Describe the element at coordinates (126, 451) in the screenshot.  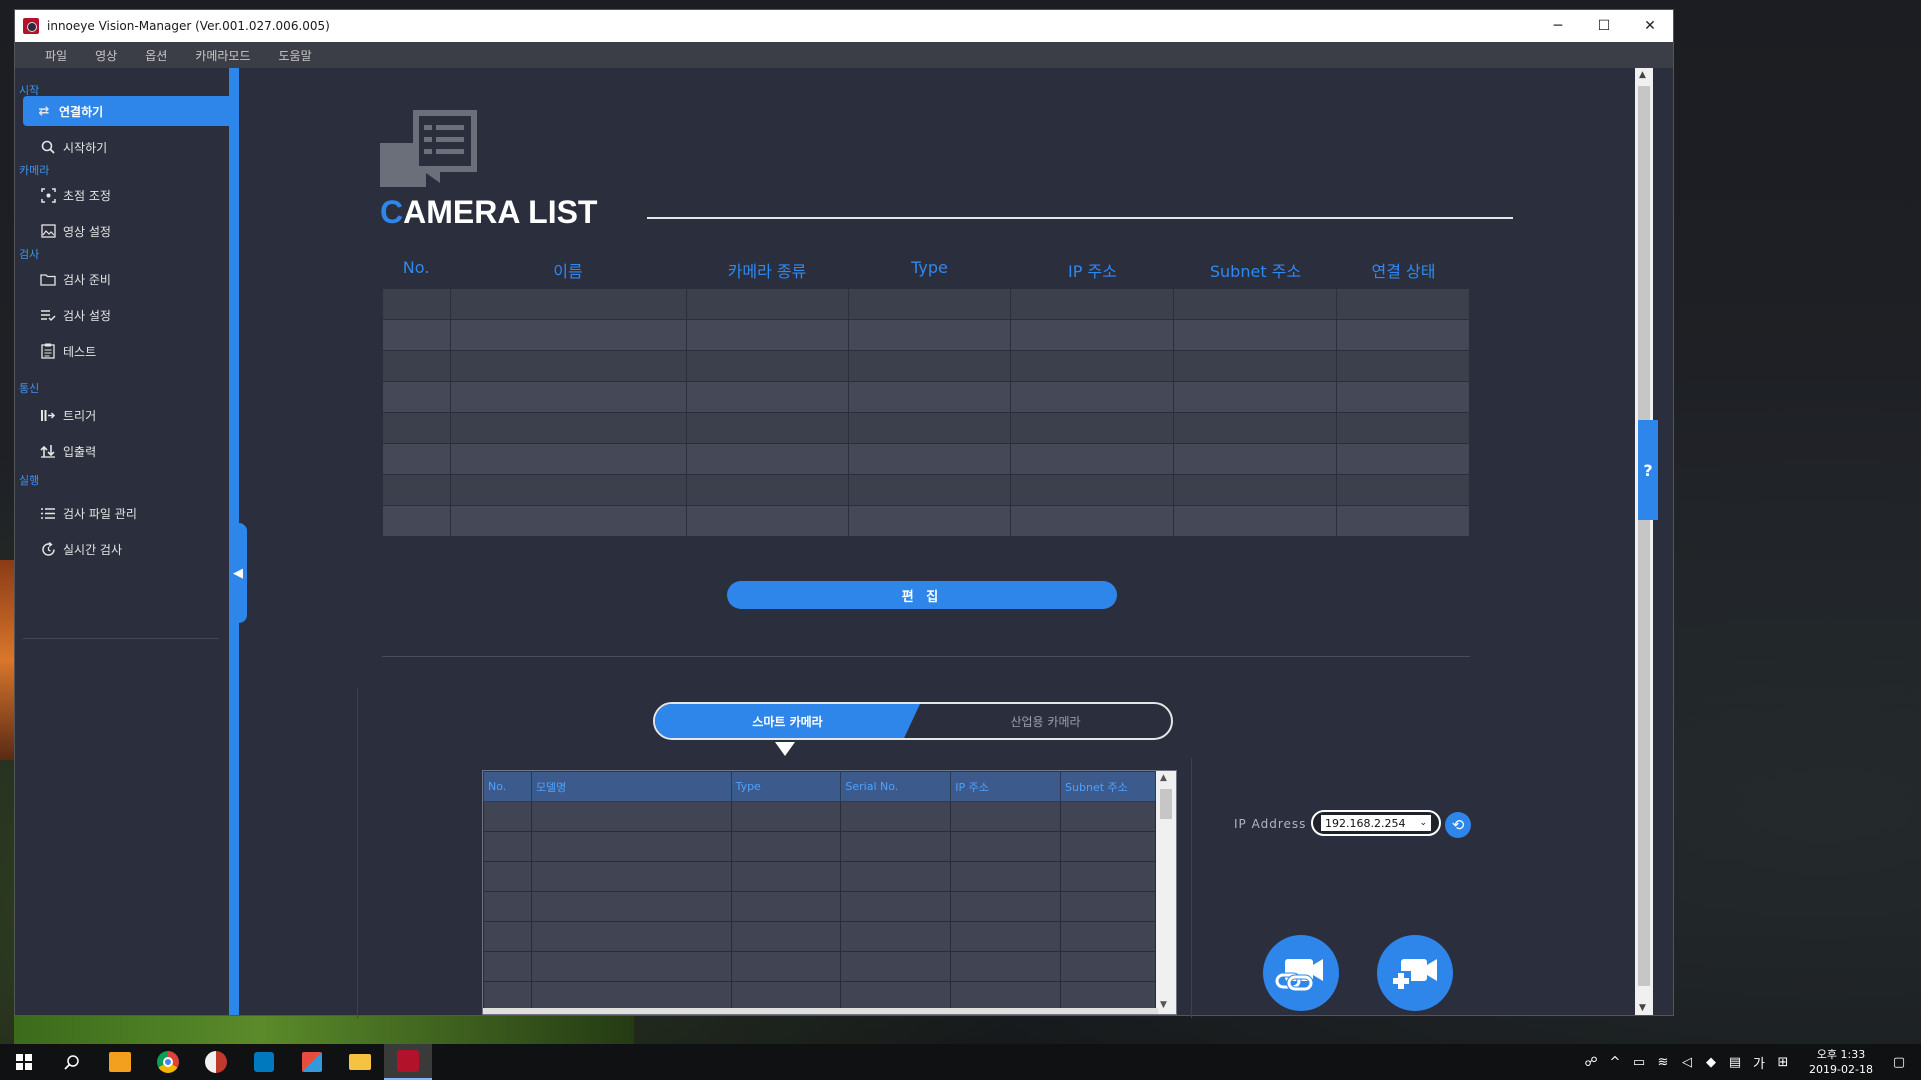
I see `sidebar-item-io: 입출력` at that location.